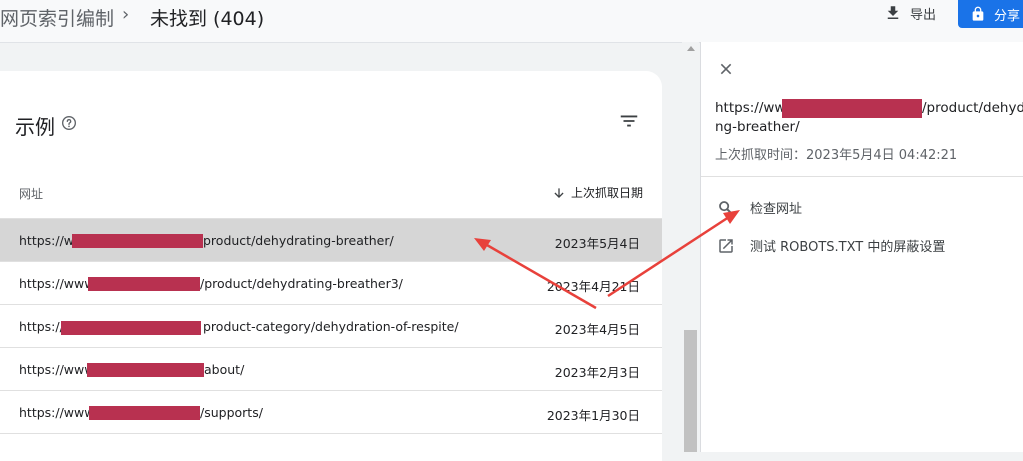 The image size is (1023, 461). Describe the element at coordinates (978, 13) in the screenshot. I see `lock-icon` at that location.